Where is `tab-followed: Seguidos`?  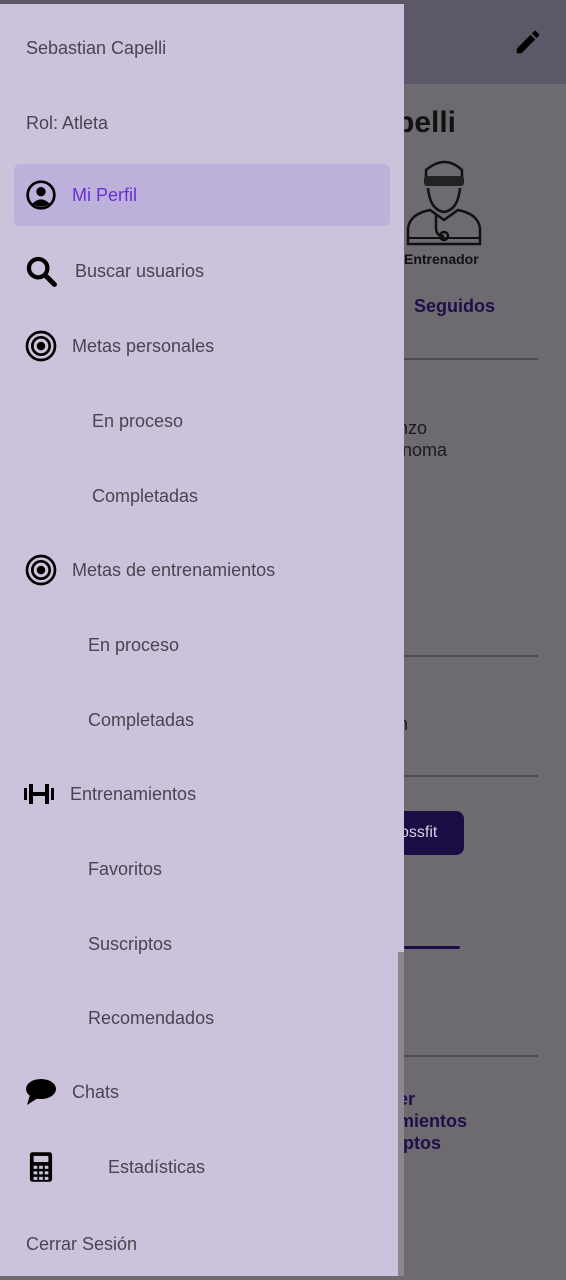
tab-followed: Seguidos is located at coordinates (454, 306).